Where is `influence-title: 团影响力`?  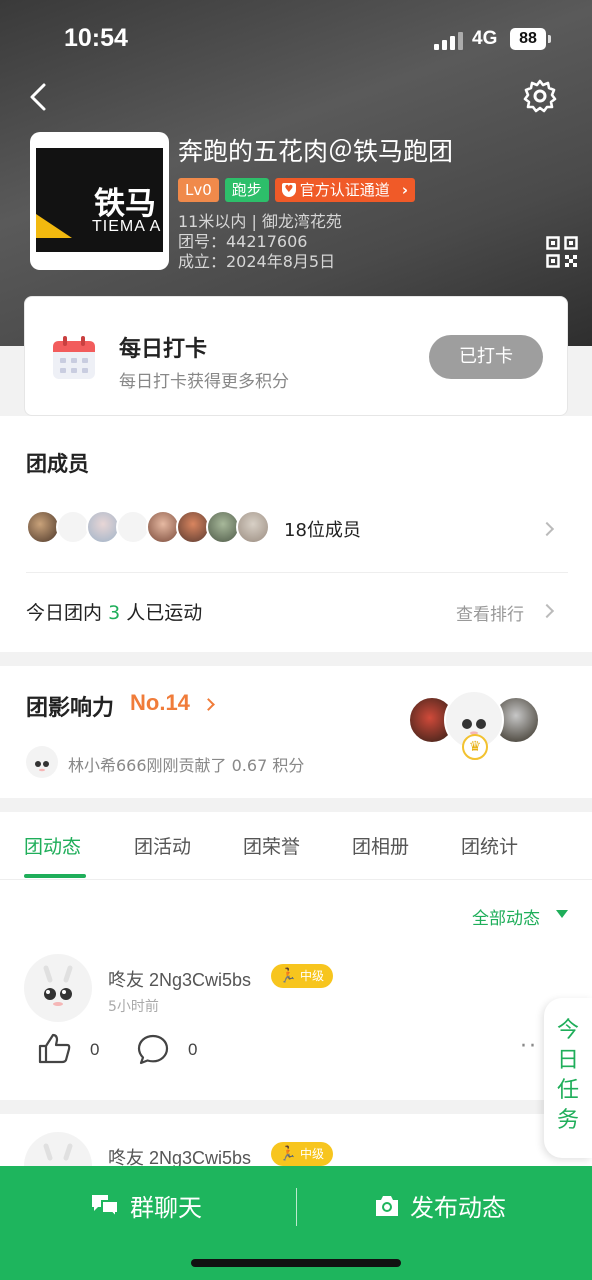
influence-title: 团影响力 is located at coordinates (70, 708).